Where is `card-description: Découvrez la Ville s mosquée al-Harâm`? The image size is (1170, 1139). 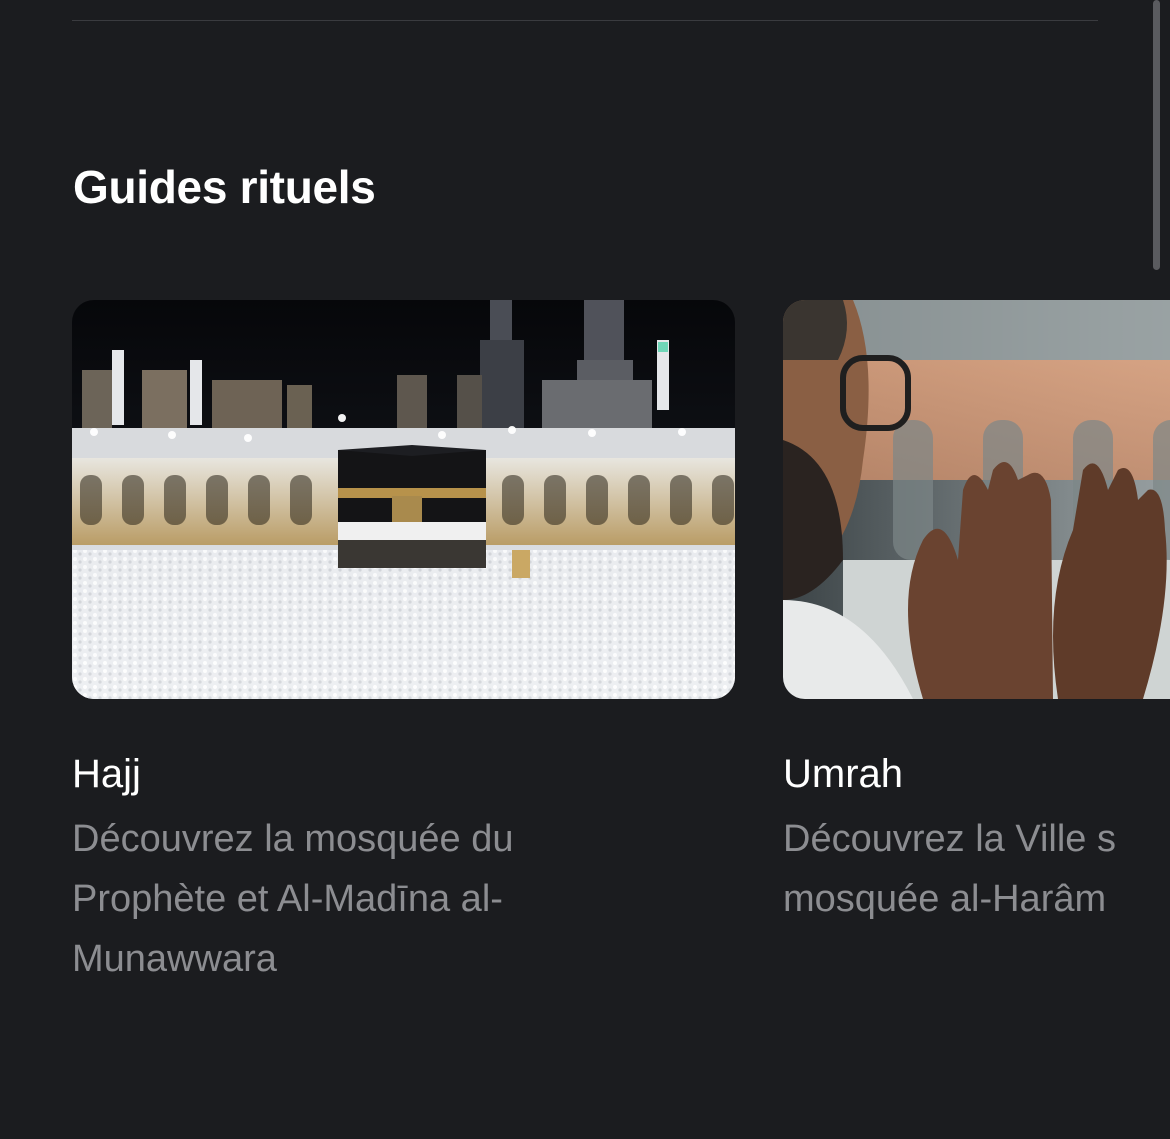
card-description: Découvrez la Ville s mosquée al-Harâm is located at coordinates (976, 869).